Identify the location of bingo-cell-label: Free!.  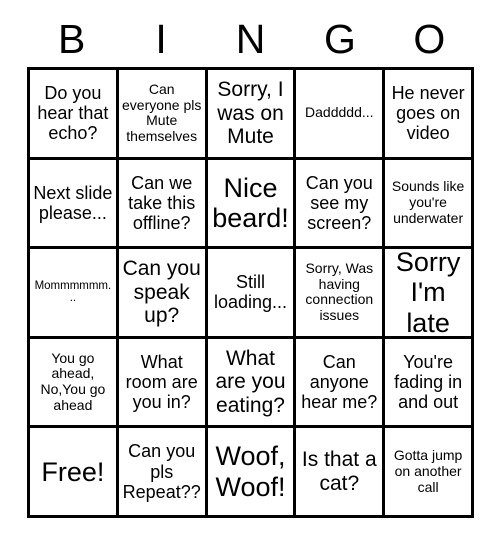
(73, 471).